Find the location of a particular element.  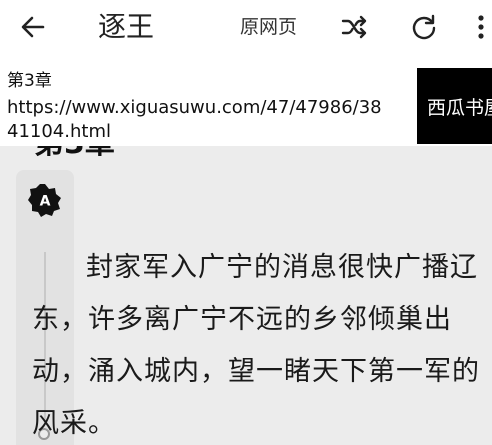

chapter-heading: 第3章 is located at coordinates (74, 154).